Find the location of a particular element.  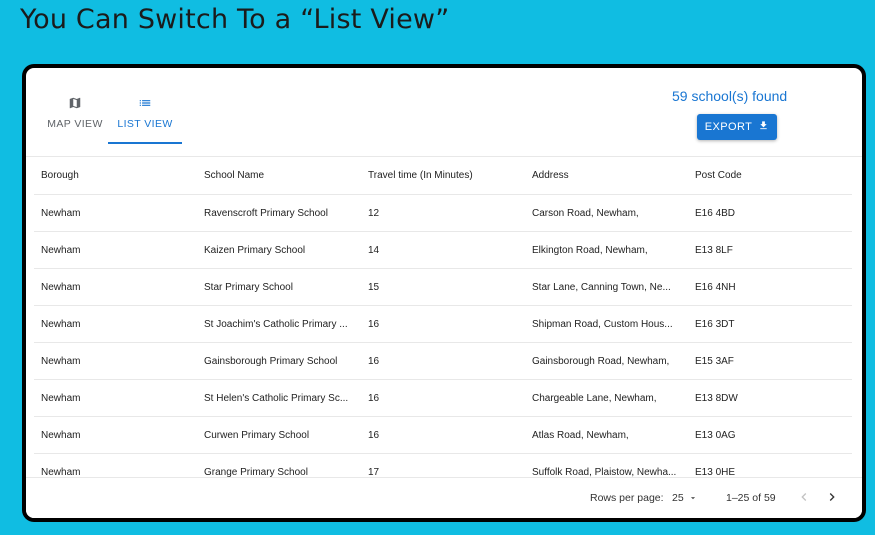

tab-list-view: LIST VIEW is located at coordinates (145, 120).